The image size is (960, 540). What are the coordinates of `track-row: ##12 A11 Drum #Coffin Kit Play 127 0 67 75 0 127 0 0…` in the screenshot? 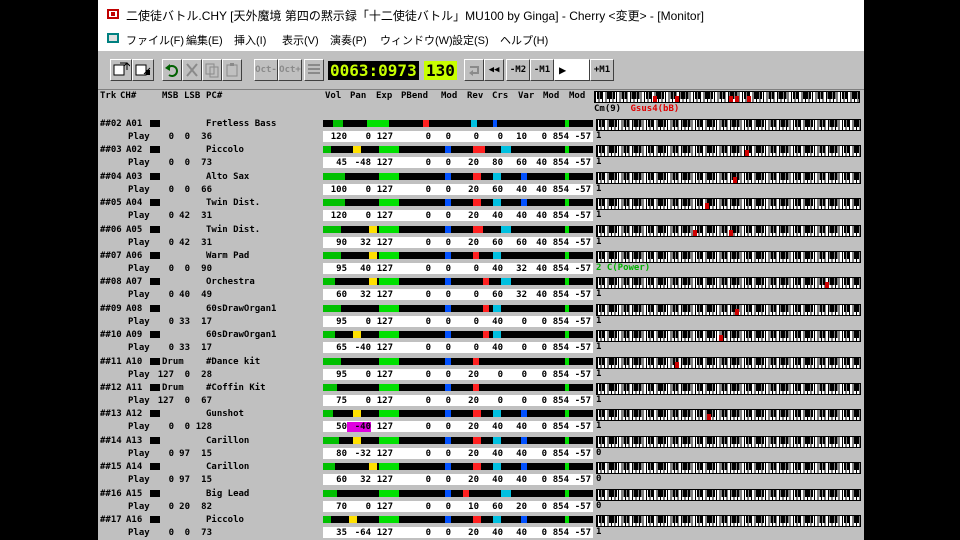 It's located at (481, 395).